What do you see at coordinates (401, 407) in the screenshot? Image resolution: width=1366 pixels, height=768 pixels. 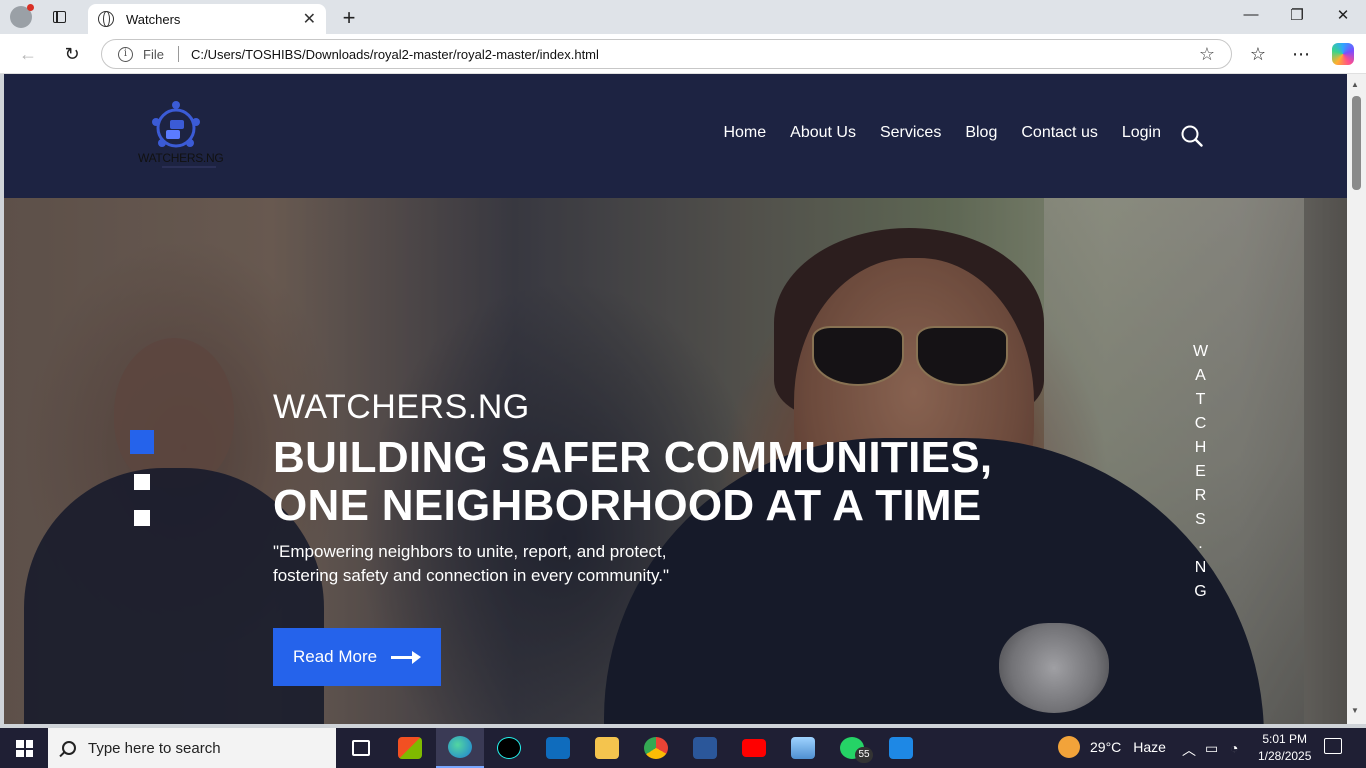 I see `hero-eyebrow: WATCHERS.NG` at bounding box center [401, 407].